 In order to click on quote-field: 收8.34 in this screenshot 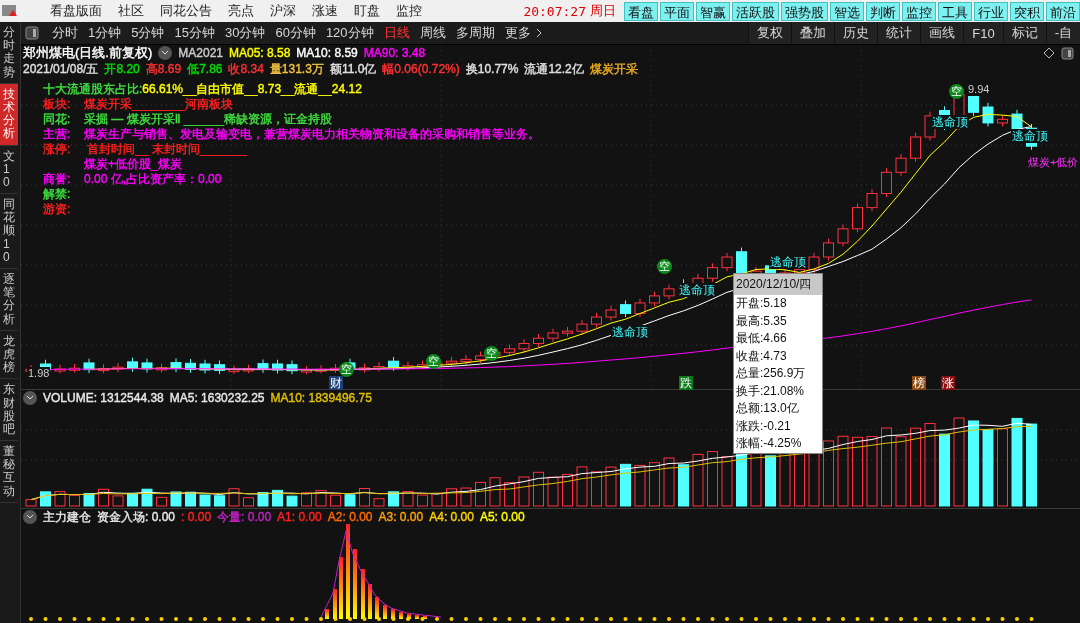, I will do `click(246, 69)`.